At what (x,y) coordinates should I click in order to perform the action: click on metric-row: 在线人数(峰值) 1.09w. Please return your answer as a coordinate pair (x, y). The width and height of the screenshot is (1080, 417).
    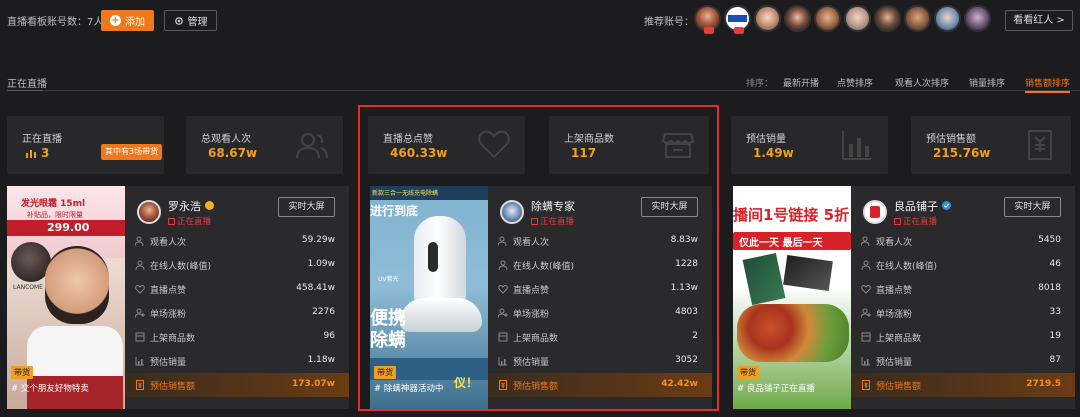
    Looking at the image, I should click on (237, 265).